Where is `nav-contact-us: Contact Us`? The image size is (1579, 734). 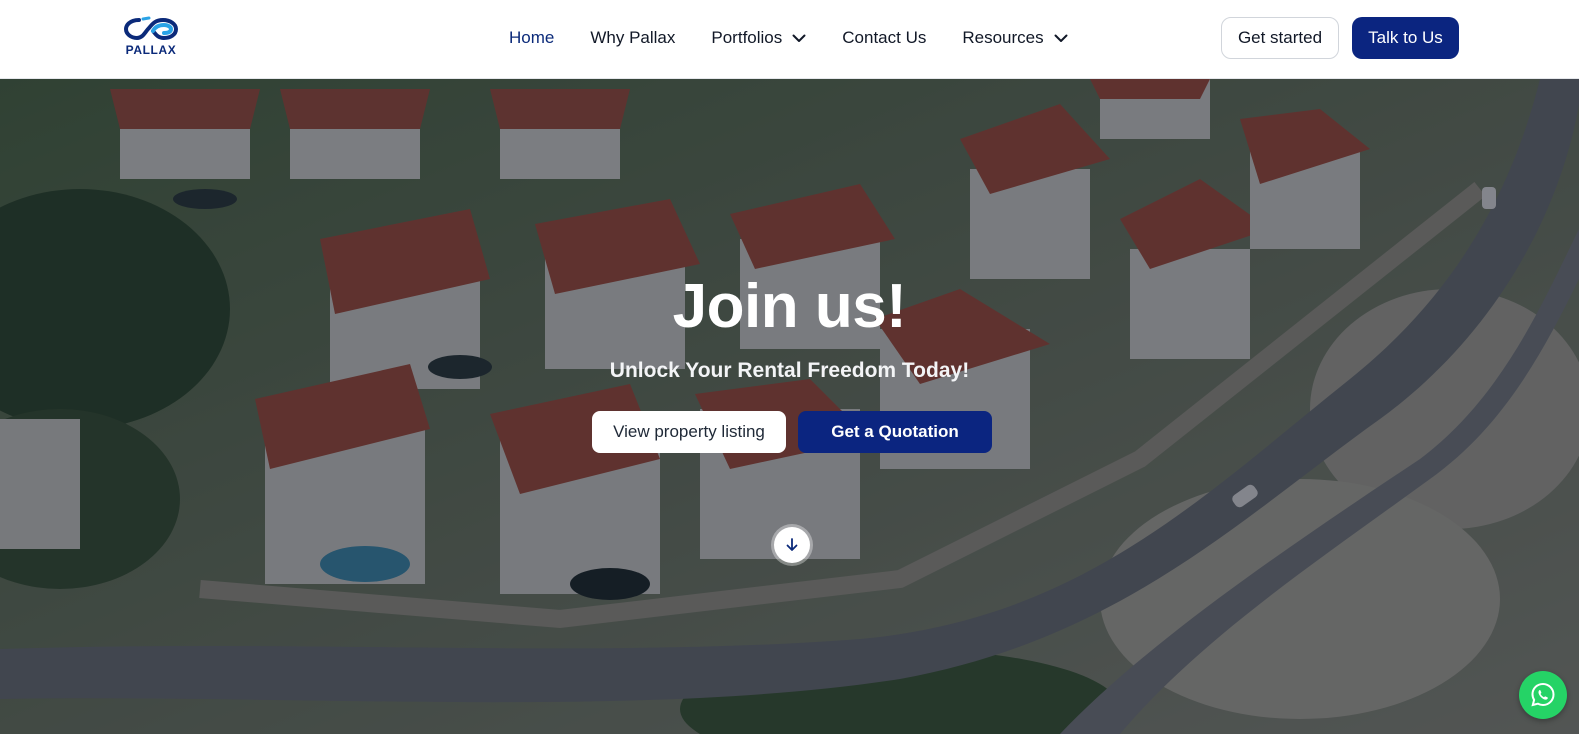 nav-contact-us: Contact Us is located at coordinates (884, 38).